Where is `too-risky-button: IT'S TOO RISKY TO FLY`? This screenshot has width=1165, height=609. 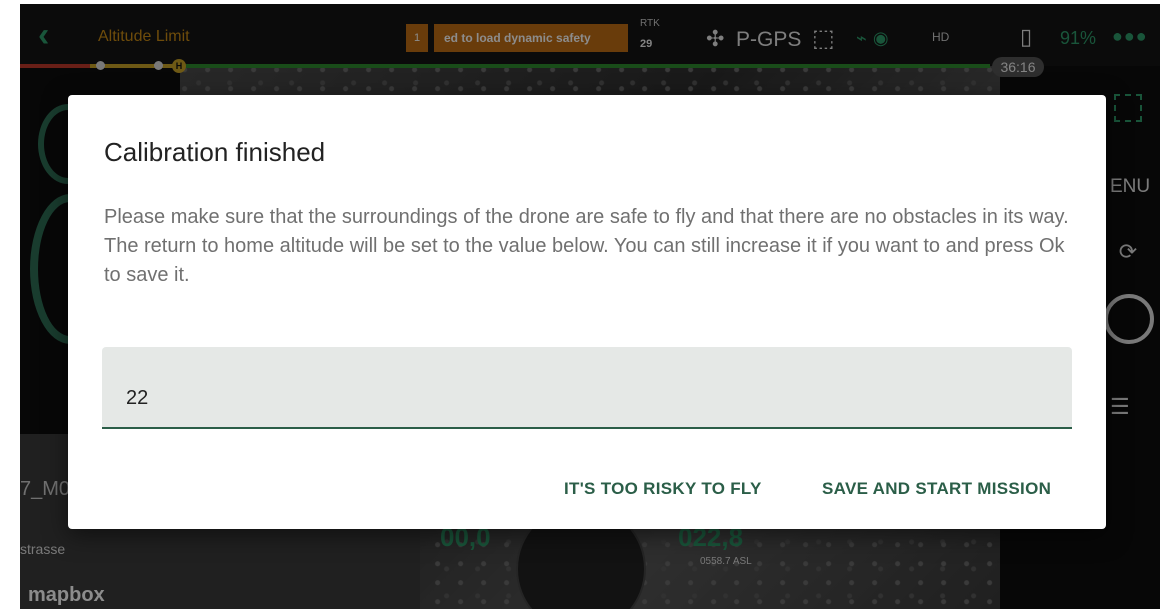 too-risky-button: IT'S TOO RISKY TO FLY is located at coordinates (663, 489).